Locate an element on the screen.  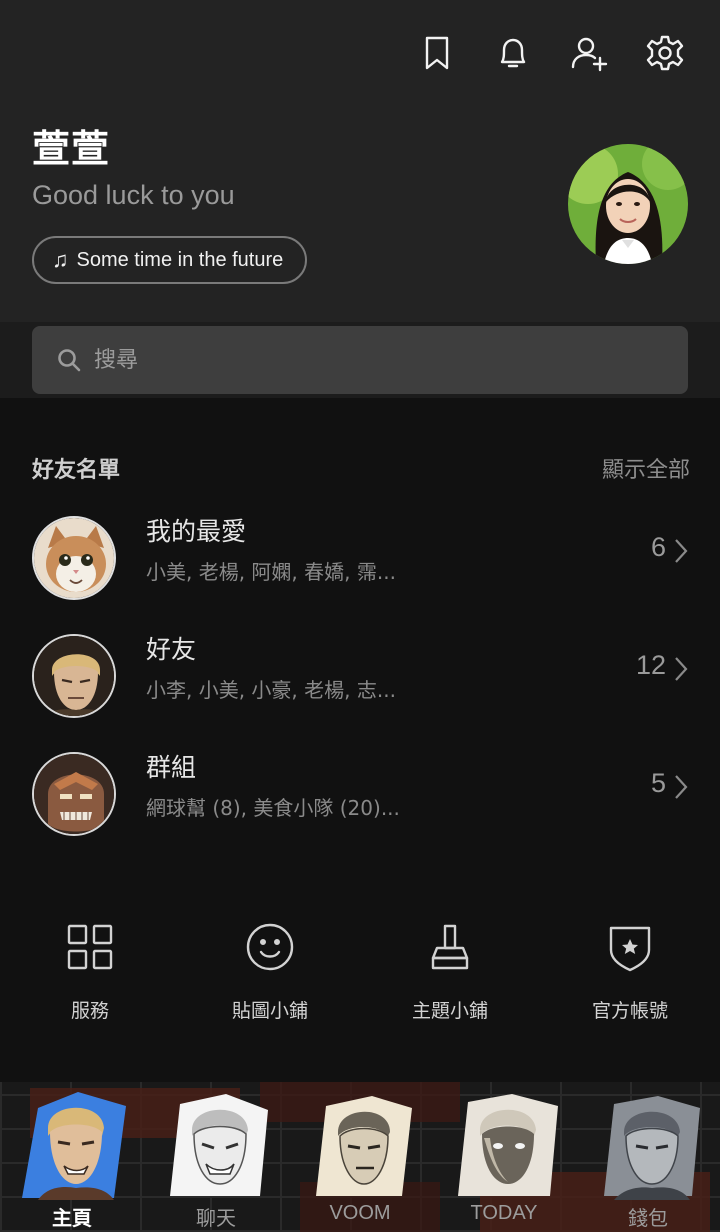
list-item-count: 12 is located at coordinates (650, 665).